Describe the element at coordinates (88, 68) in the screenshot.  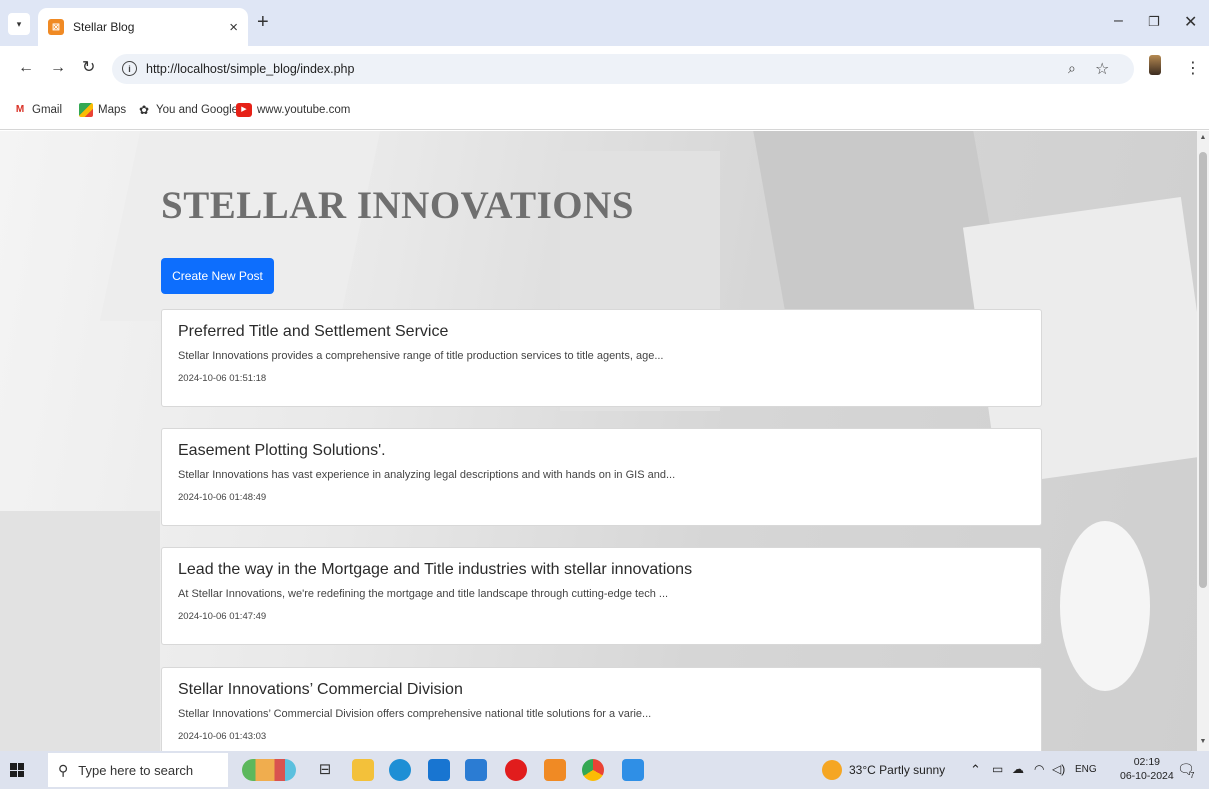
I see `reload-icon: ↻` at that location.